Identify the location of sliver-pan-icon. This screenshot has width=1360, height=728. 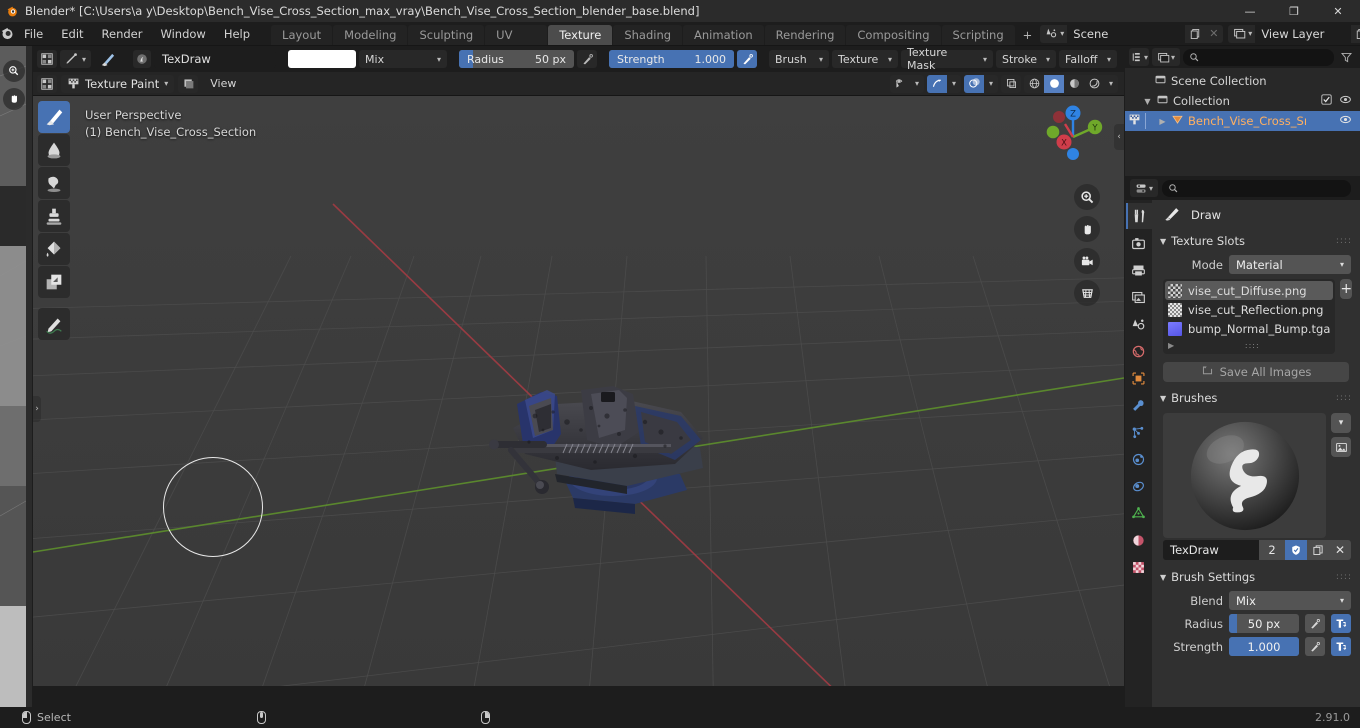
(14, 99).